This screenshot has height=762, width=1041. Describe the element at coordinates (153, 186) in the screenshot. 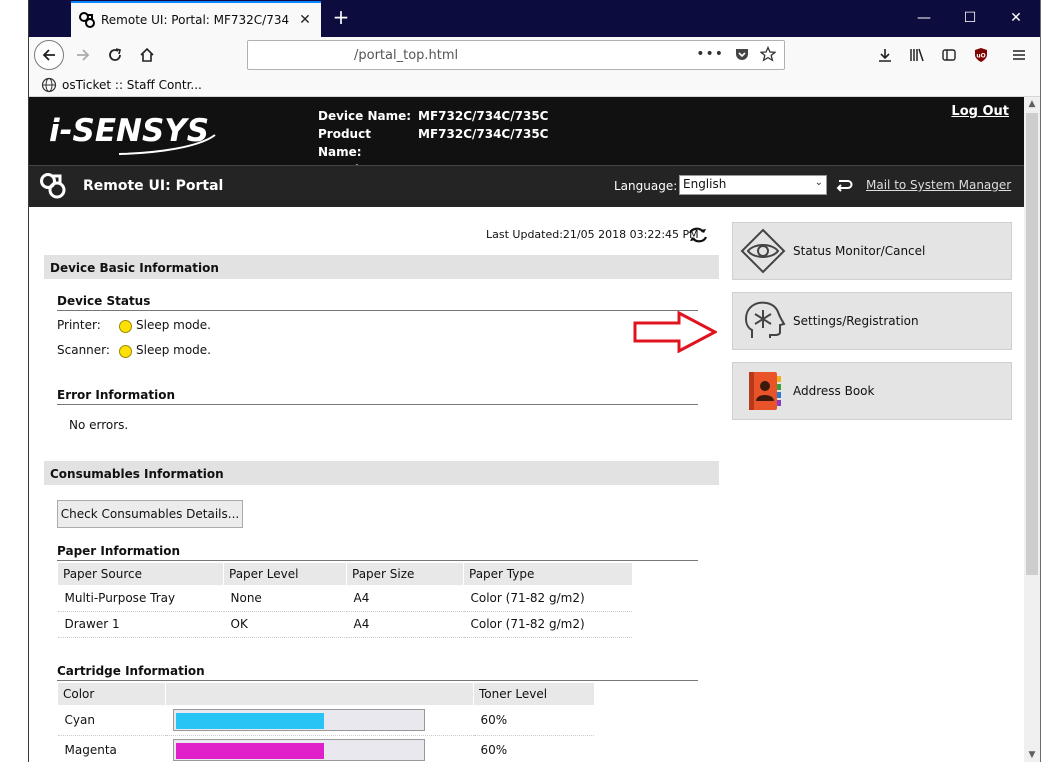

I see `portal-title: Remote UI: Portal` at that location.